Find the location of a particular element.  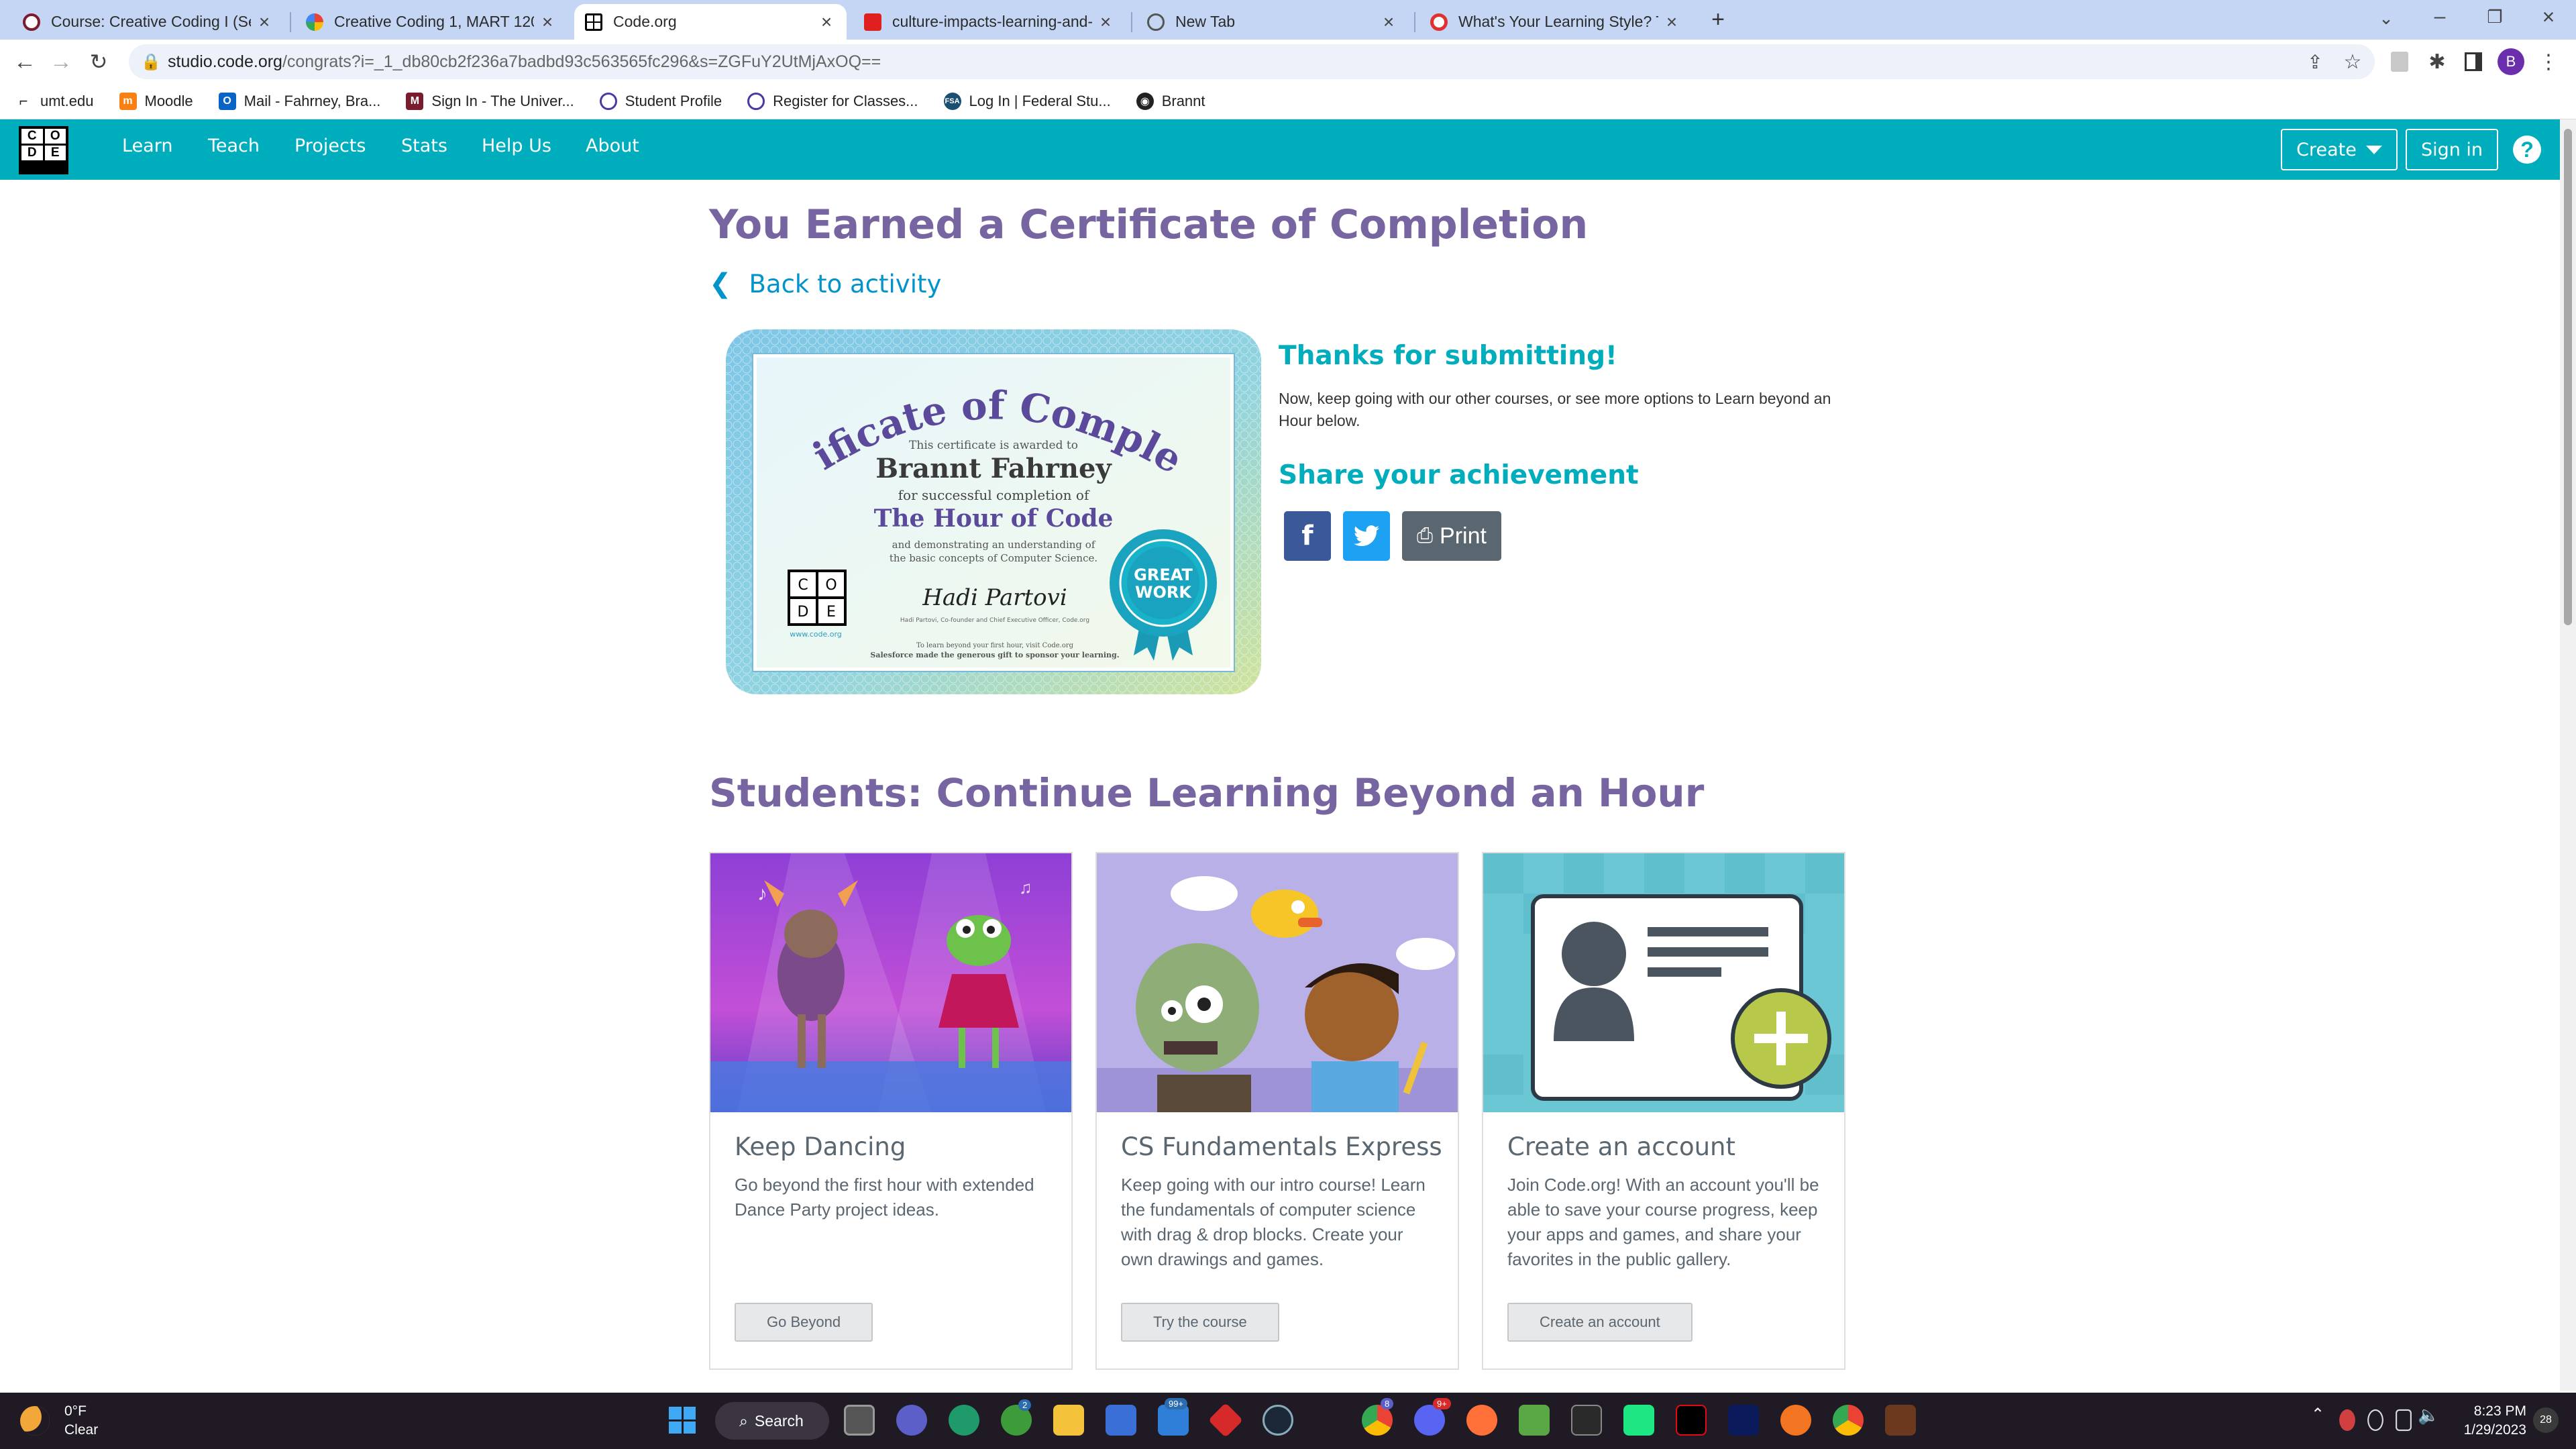

umt-login-icon: M is located at coordinates (415, 101).